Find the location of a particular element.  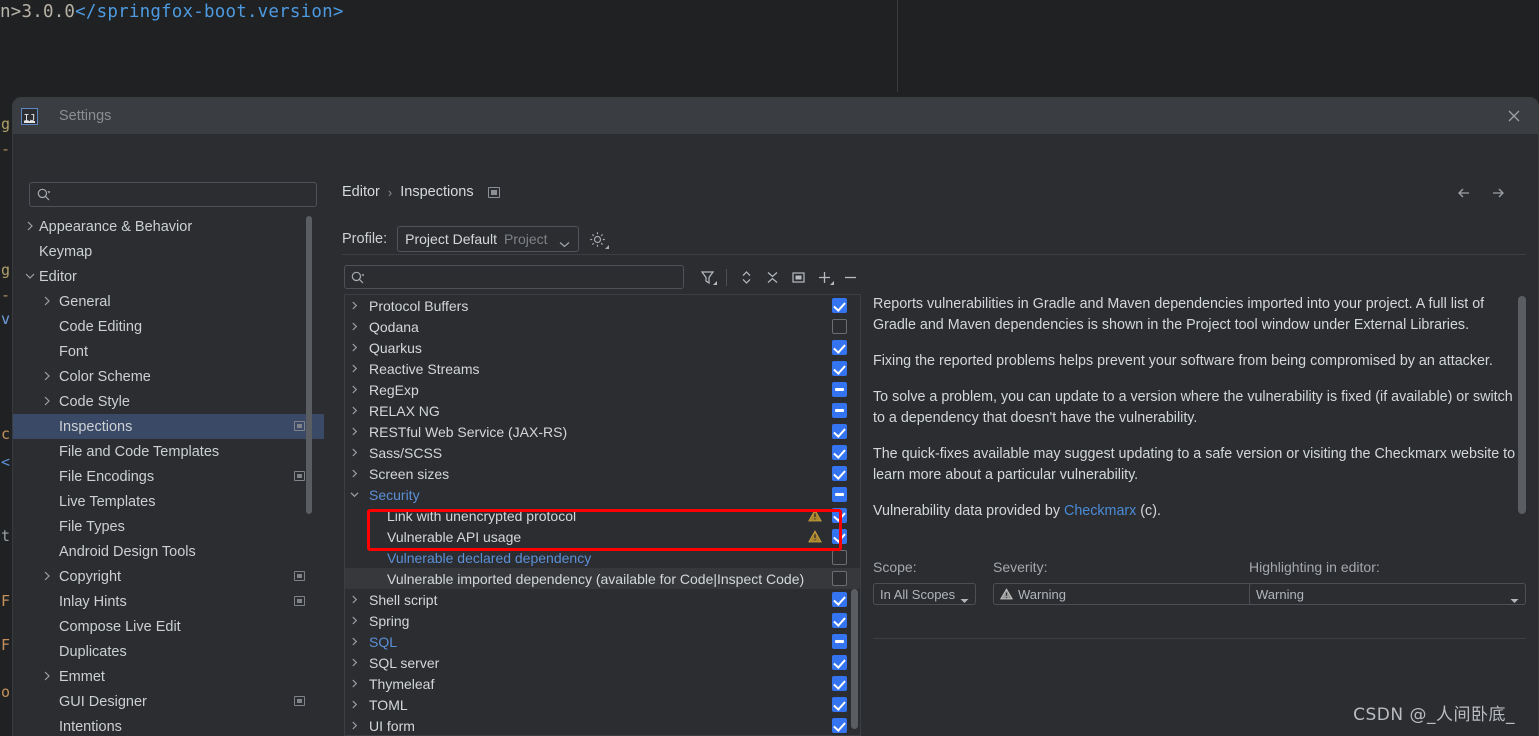

inspection-row: TOML is located at coordinates (602, 704).